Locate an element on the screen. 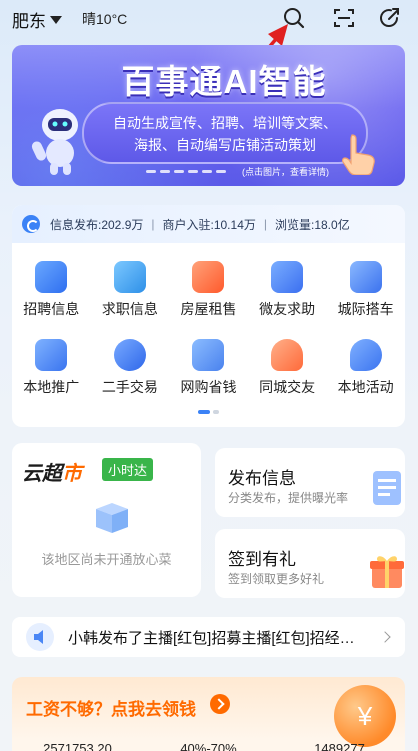  exchange-icon is located at coordinates (129, 355).